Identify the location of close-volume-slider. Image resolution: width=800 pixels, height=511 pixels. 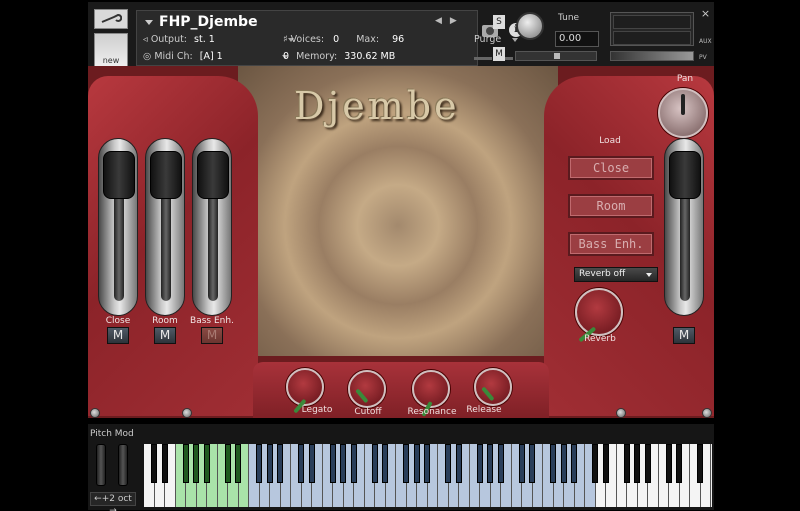
(118, 227).